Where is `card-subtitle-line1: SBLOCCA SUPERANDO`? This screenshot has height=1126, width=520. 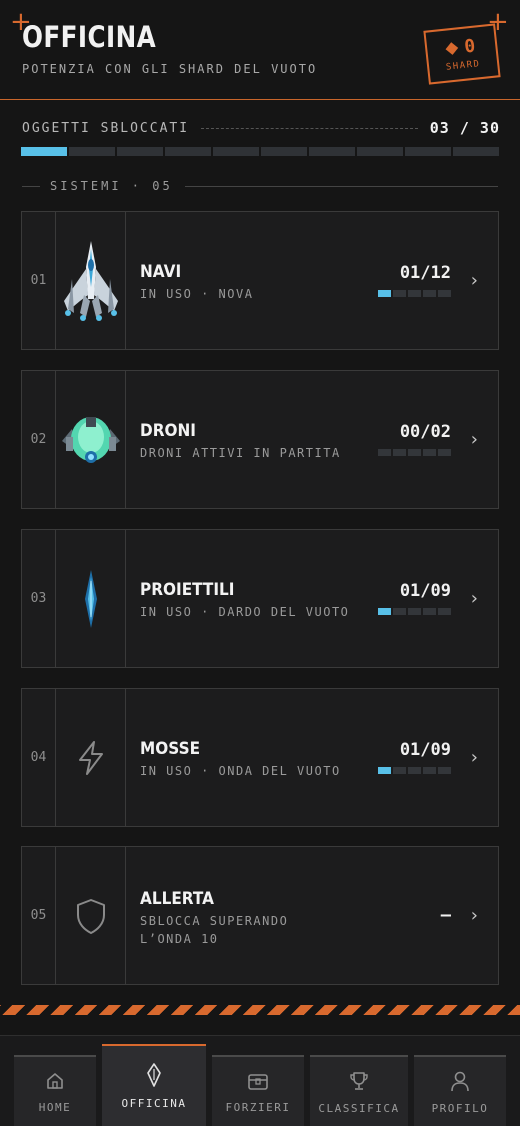
card-subtitle-line1: SBLOCCA SUPERANDO is located at coordinates (214, 921).